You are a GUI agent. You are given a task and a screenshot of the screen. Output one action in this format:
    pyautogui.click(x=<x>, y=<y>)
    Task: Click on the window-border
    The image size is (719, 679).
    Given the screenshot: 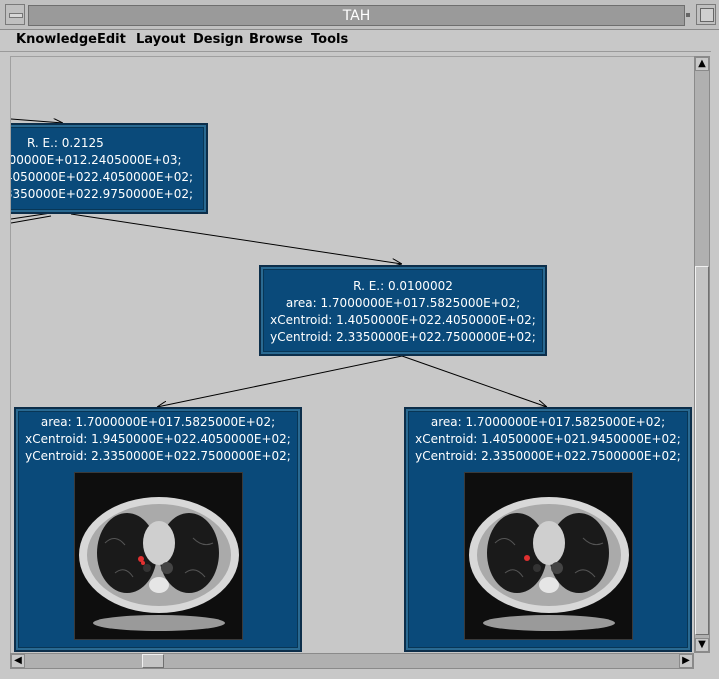 What is the action you would take?
    pyautogui.click(x=715, y=354)
    